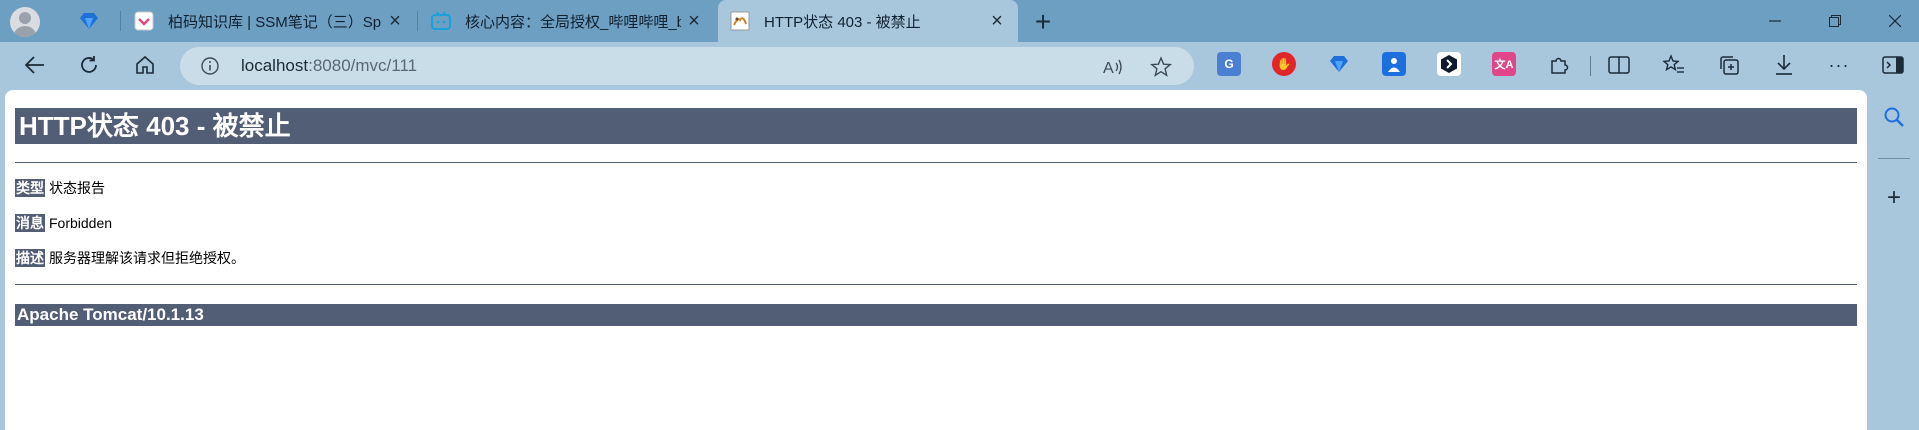 The height and width of the screenshot is (430, 1919). I want to click on minimize-icon, so click(1775, 21).